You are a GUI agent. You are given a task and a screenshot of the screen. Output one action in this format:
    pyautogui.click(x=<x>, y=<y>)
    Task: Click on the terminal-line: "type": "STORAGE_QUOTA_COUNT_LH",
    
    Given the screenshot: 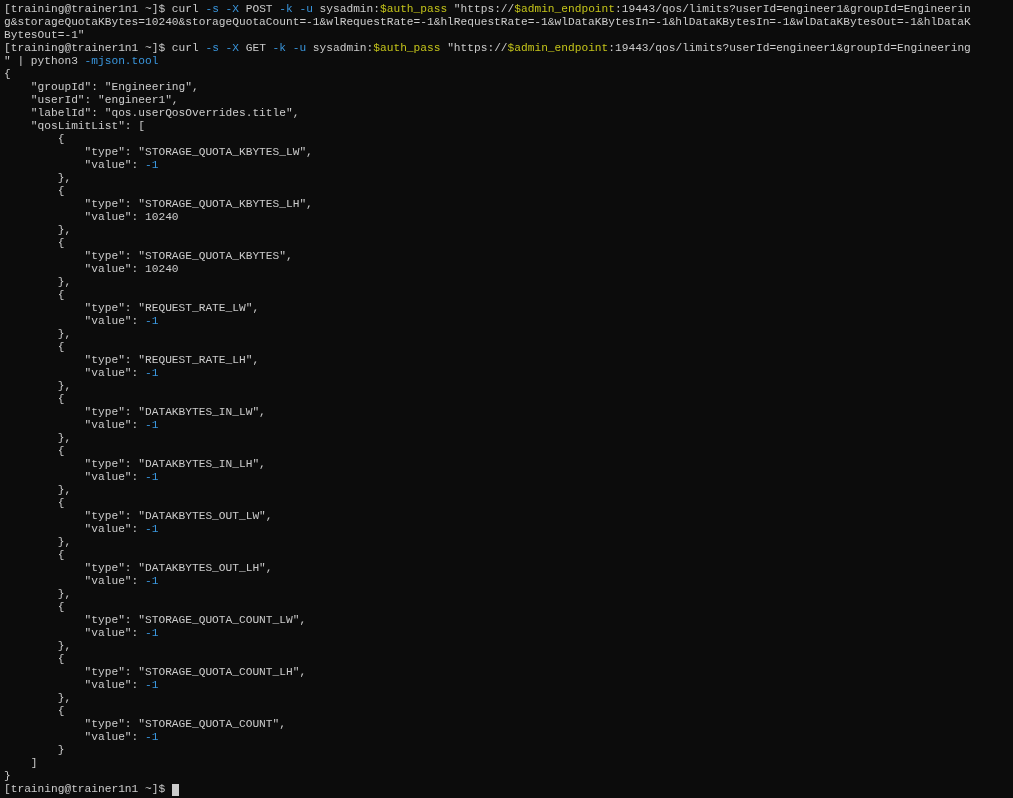 What is the action you would take?
    pyautogui.click(x=195, y=672)
    